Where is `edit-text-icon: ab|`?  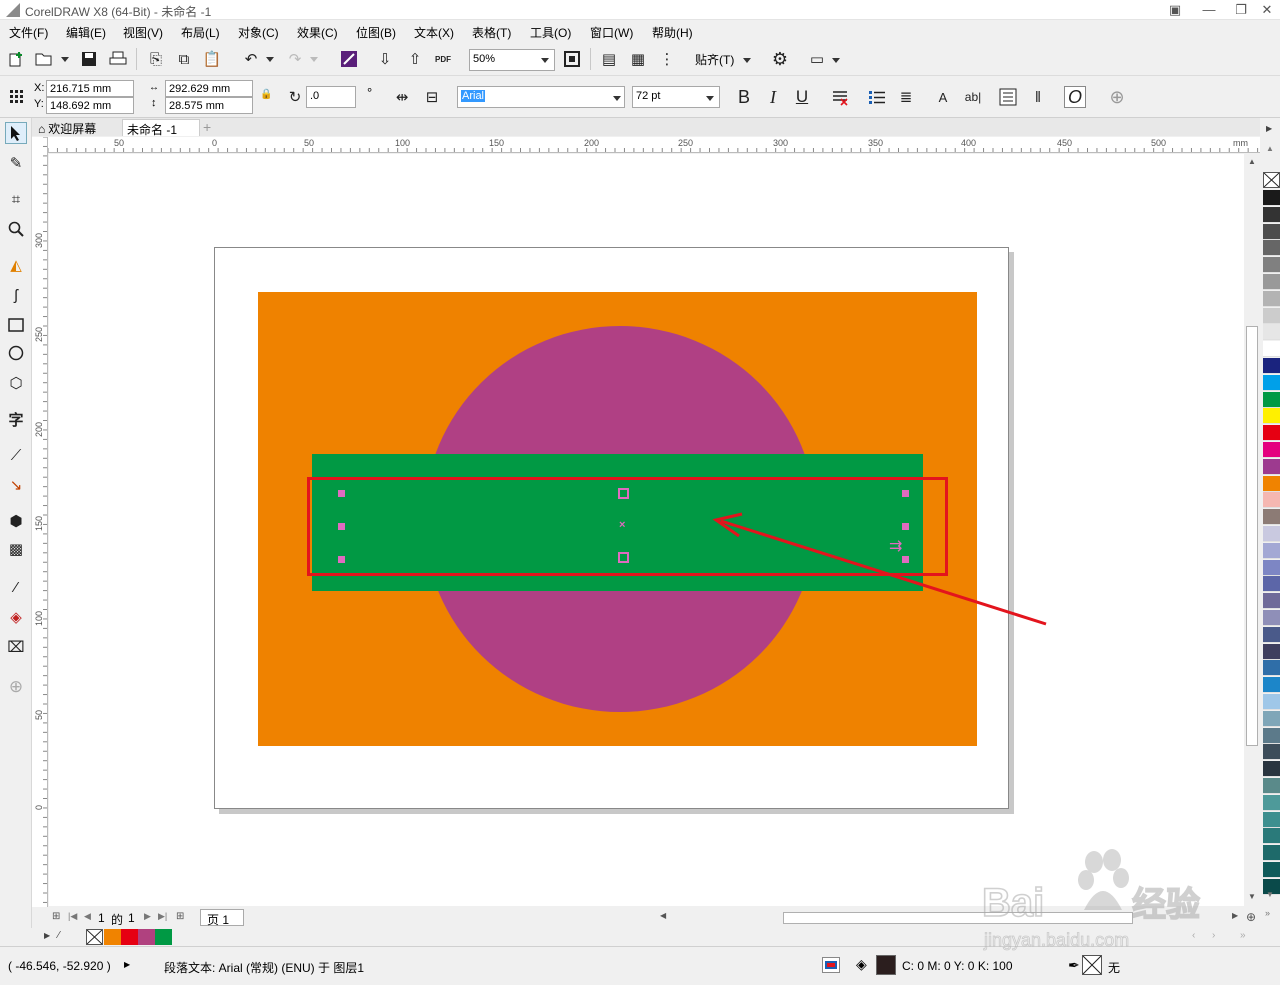
edit-text-icon: ab| is located at coordinates (973, 97).